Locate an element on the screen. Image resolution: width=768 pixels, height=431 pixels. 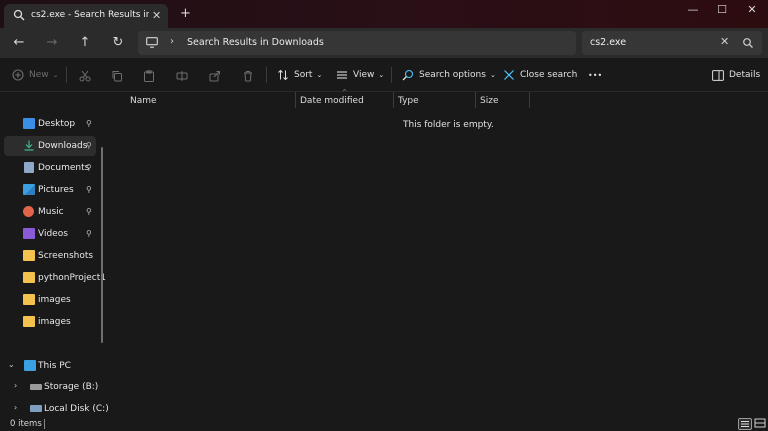
rename-icon is located at coordinates (182, 76).